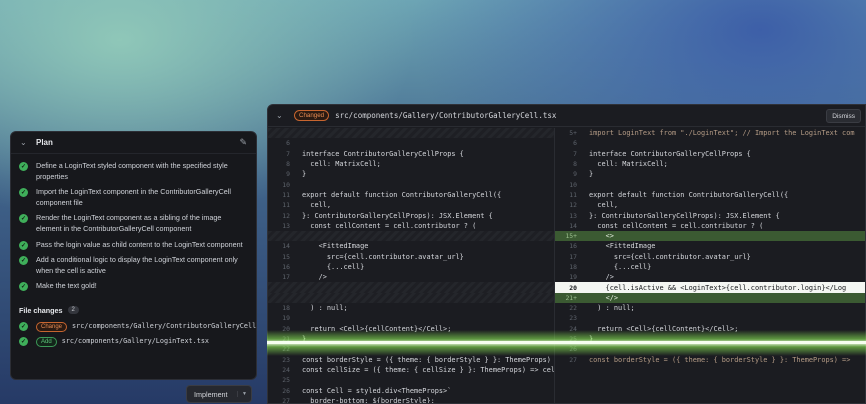 The width and height of the screenshot is (866, 404). Describe the element at coordinates (66, 286) in the screenshot. I see `plan-step-text: Make the text gold!` at that location.